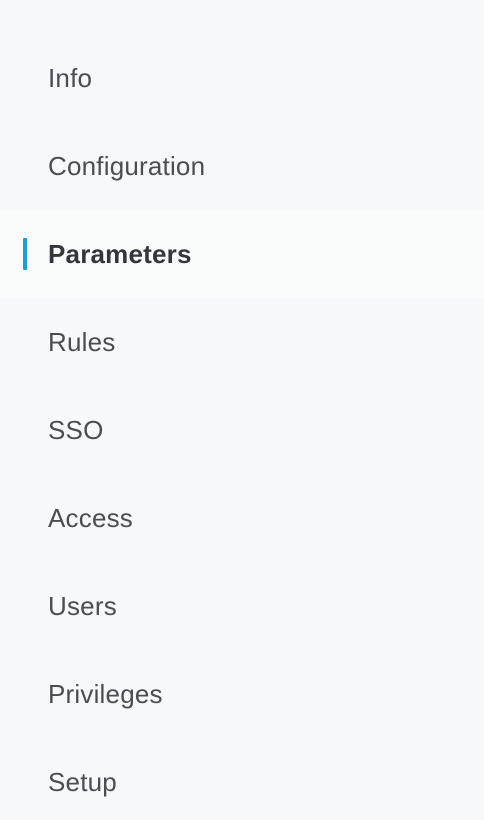  I want to click on sidebar-item-label: Setup, so click(82, 782).